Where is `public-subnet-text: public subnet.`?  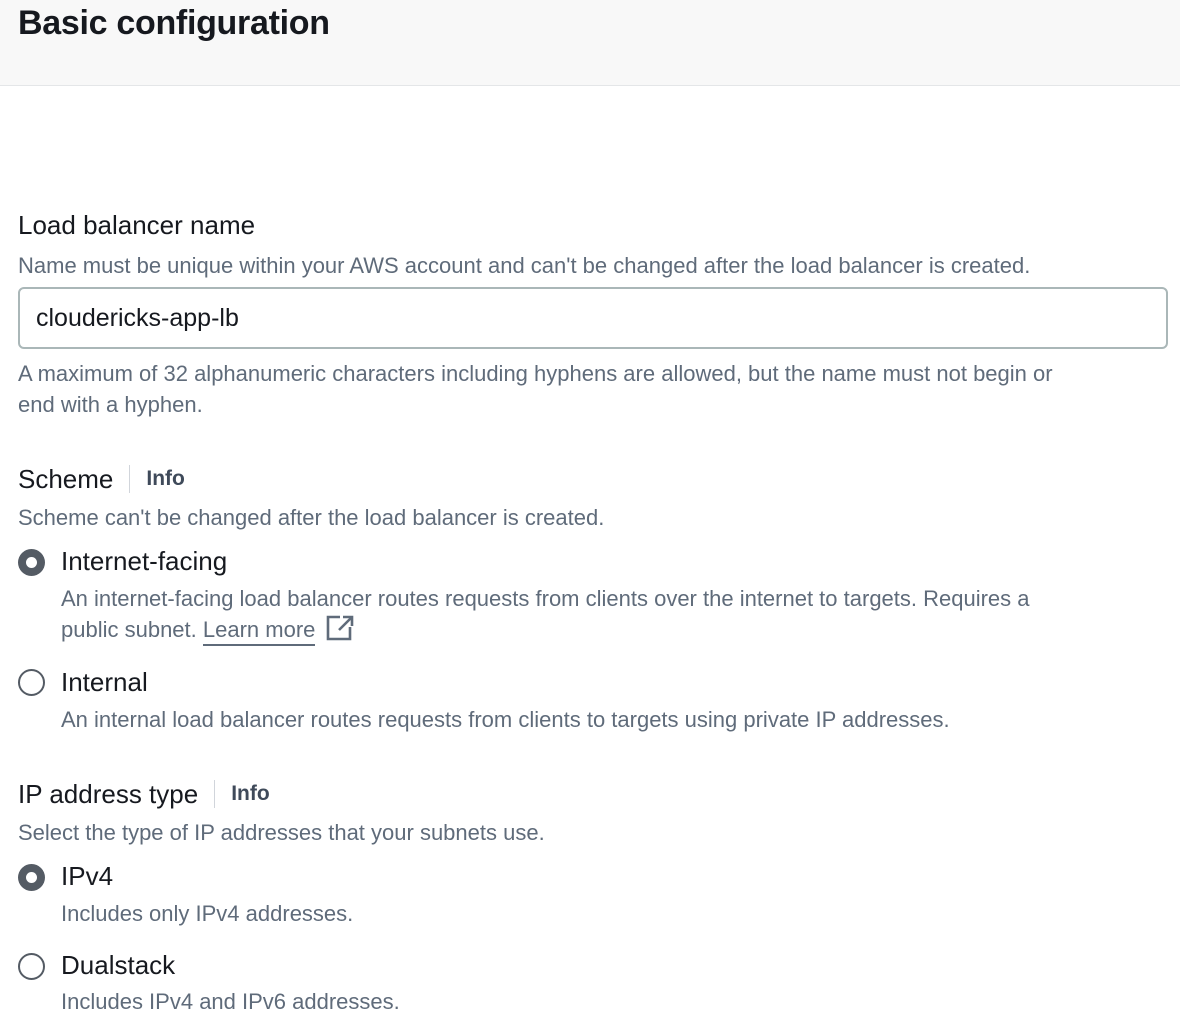 public-subnet-text: public subnet. is located at coordinates (129, 629).